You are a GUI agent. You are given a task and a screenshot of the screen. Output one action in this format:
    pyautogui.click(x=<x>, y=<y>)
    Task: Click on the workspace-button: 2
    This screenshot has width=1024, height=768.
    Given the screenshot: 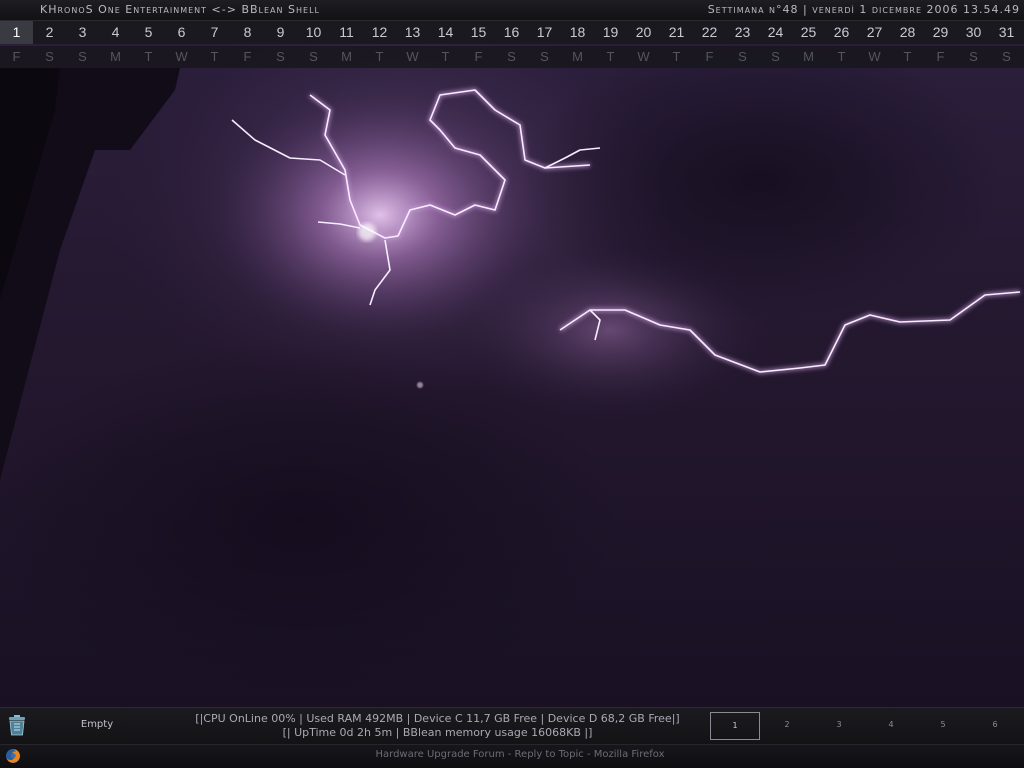 What is the action you would take?
    pyautogui.click(x=787, y=726)
    